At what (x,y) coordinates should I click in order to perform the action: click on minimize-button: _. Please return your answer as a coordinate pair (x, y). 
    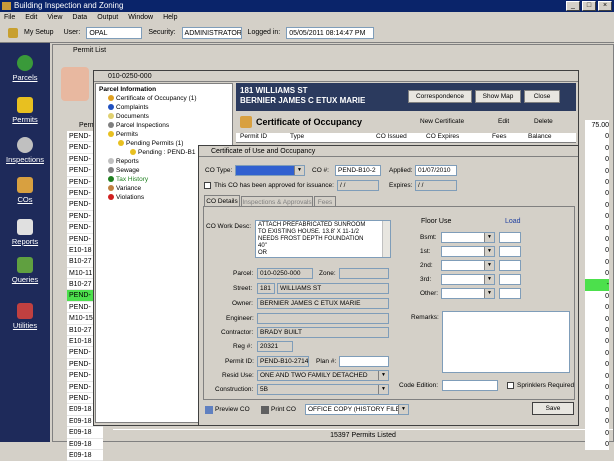
    Looking at the image, I should click on (573, 6).